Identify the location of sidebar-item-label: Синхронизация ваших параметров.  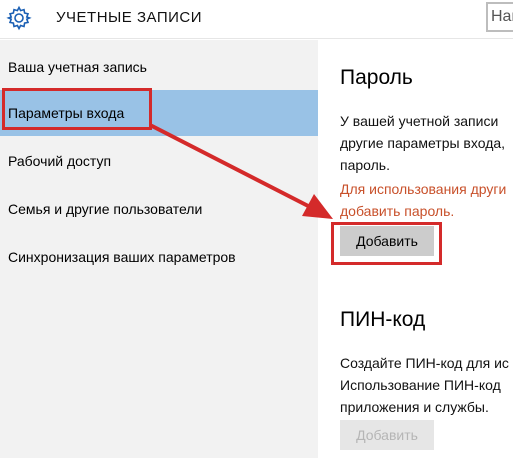
(122, 257).